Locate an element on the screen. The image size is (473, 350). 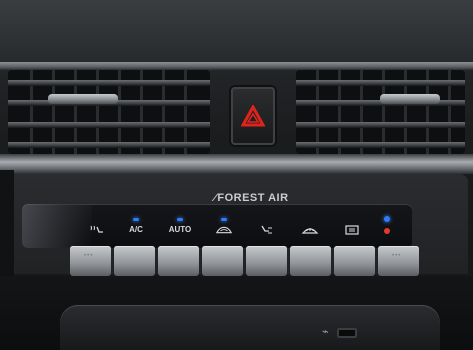
hazard-triangle-icon is located at coordinates (253, 116).